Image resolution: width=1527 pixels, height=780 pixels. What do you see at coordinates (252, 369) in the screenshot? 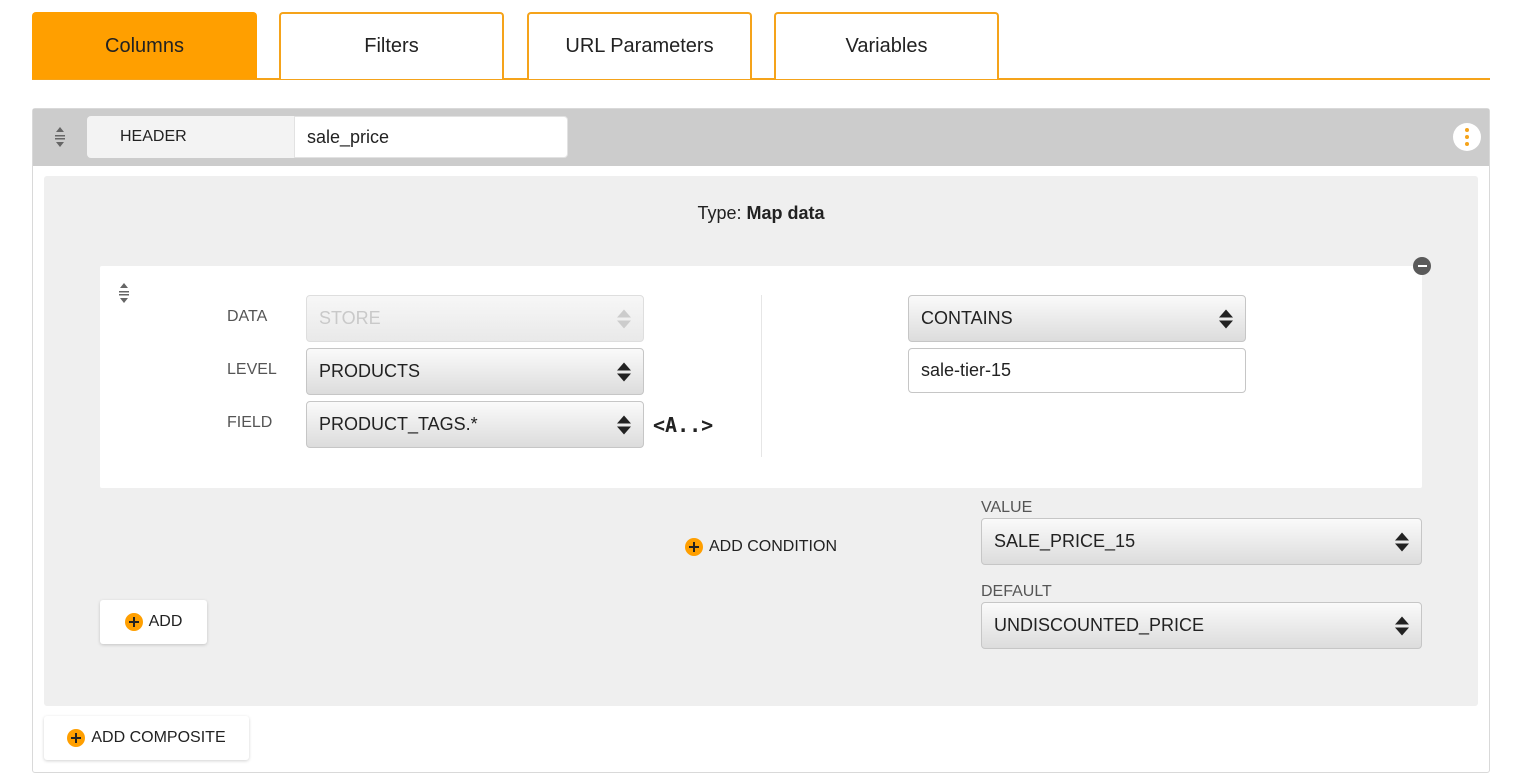
I see `level-label: LEVEL` at bounding box center [252, 369].